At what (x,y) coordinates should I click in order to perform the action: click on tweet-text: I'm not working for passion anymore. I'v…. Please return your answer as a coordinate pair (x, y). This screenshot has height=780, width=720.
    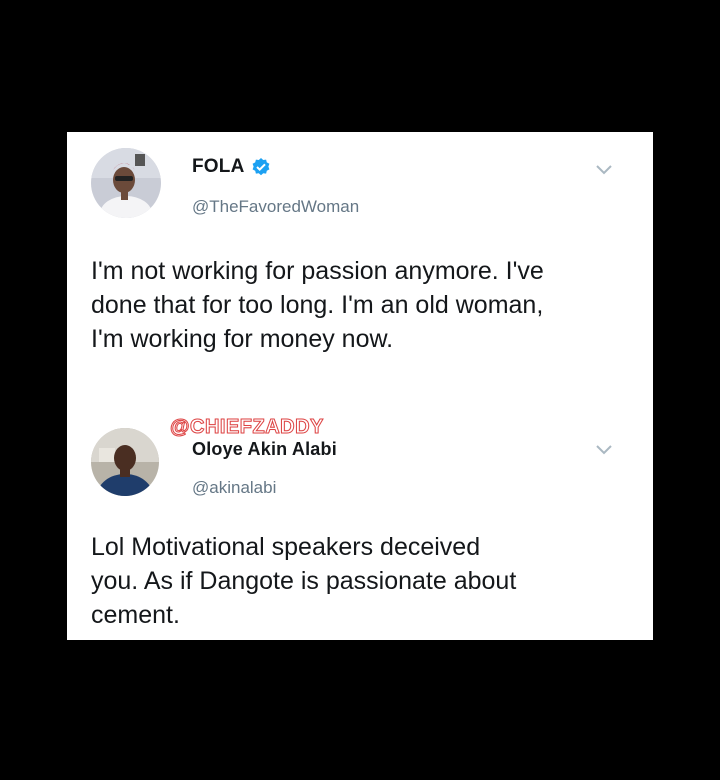
    Looking at the image, I should click on (317, 305).